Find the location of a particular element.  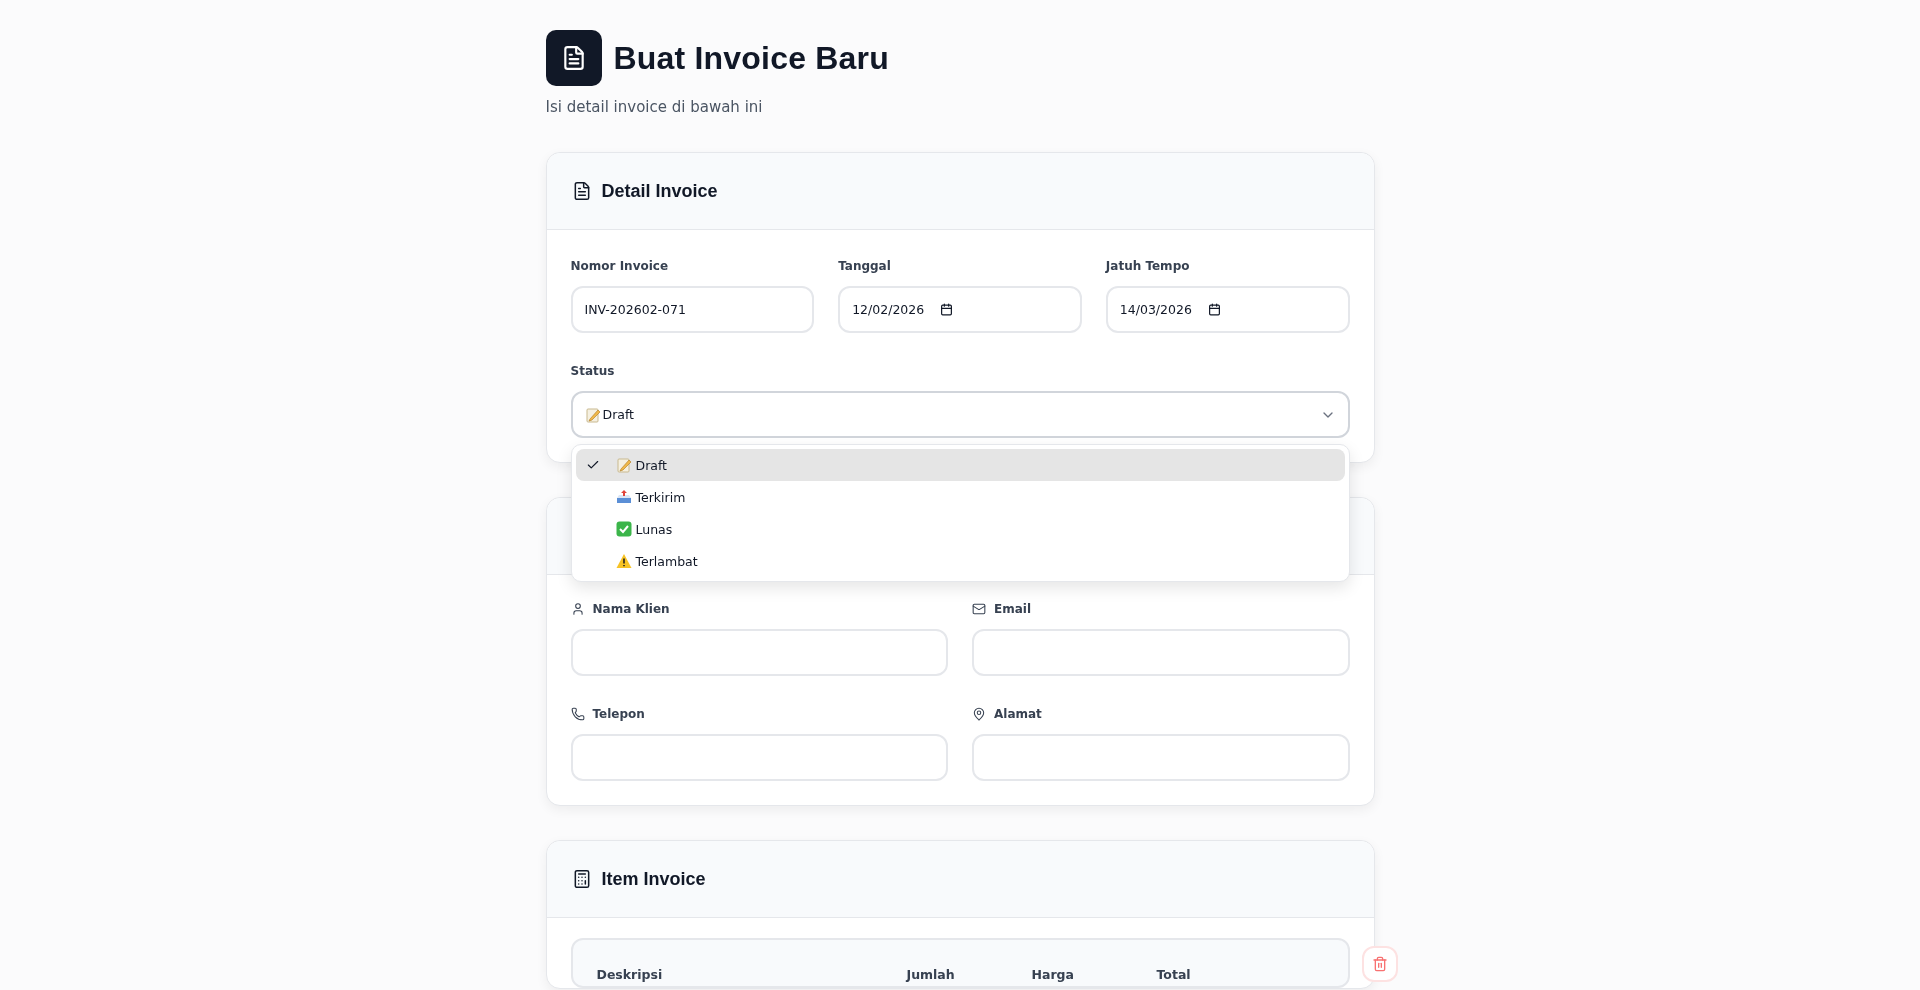

field-label: Email is located at coordinates (1013, 609).